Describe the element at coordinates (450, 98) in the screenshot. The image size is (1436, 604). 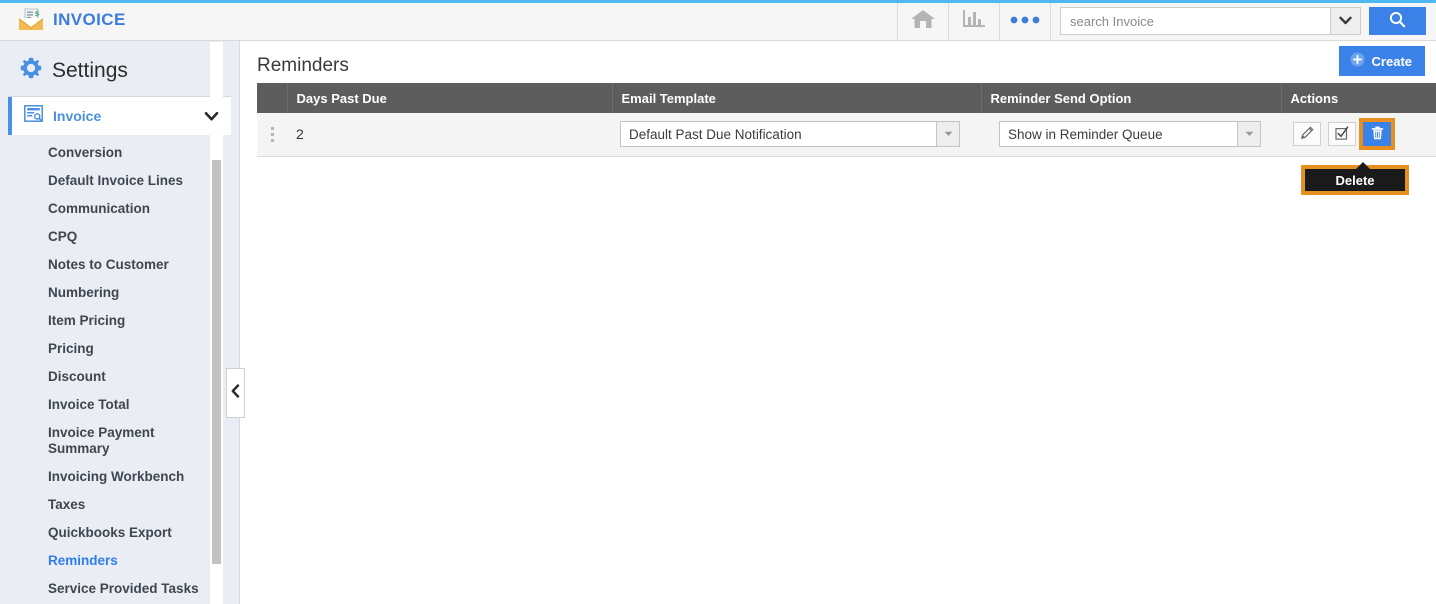
I see `column-header-days-past-due: Days Past Due` at that location.